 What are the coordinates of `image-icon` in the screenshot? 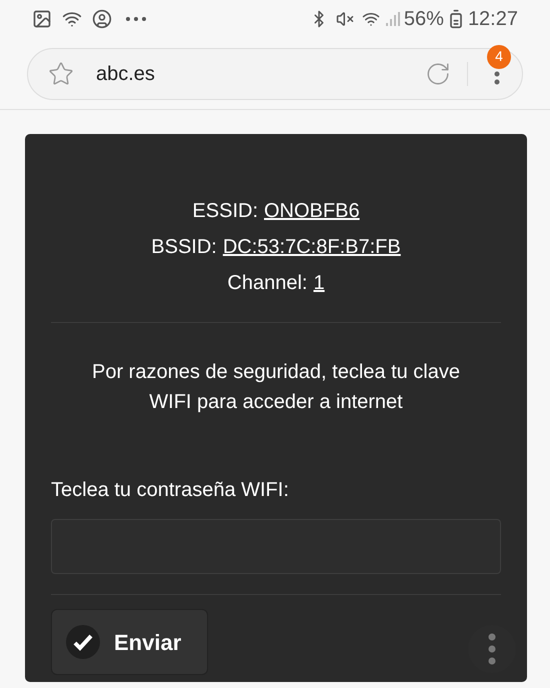 It's located at (42, 19).